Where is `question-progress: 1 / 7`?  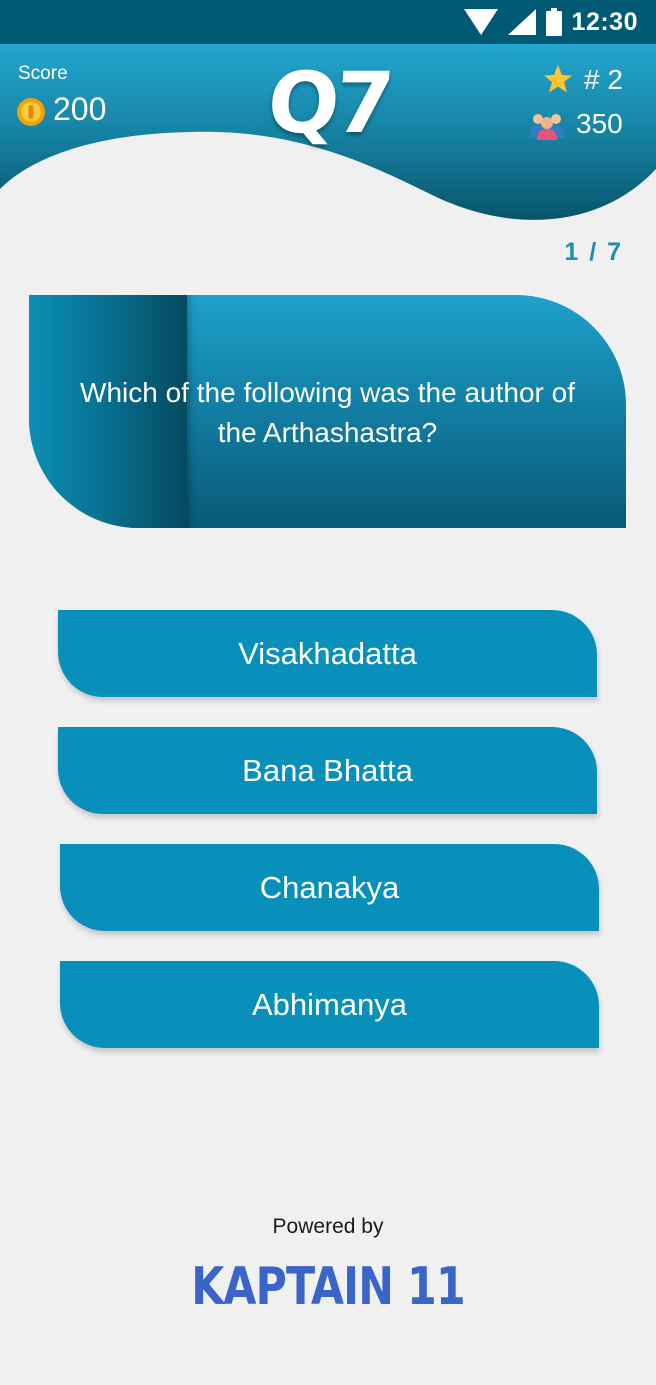
question-progress: 1 / 7 is located at coordinates (593, 252).